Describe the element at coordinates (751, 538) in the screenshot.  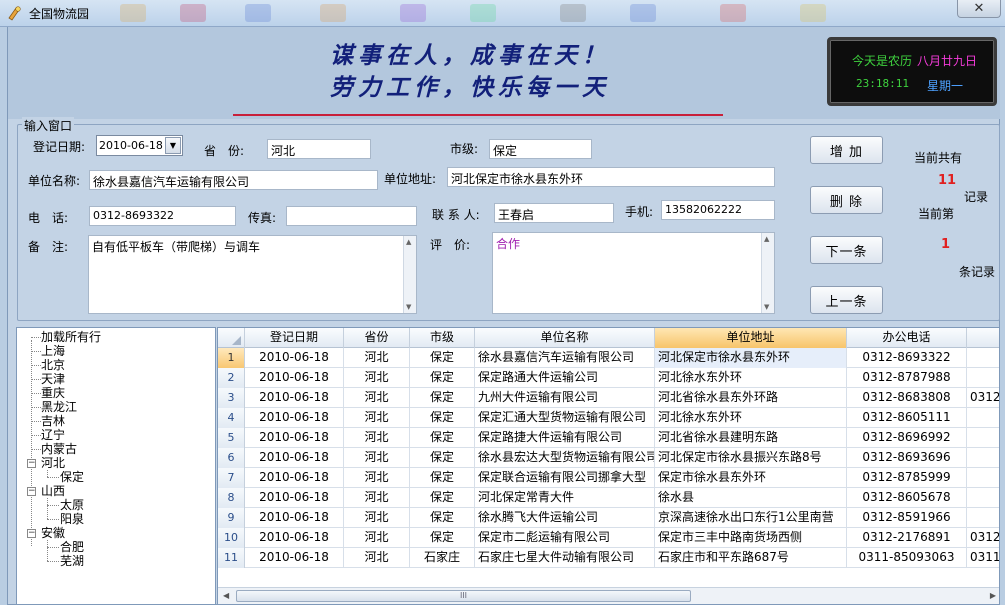
I see `cell-address: 保定市三丰中路南货场西侧` at that location.